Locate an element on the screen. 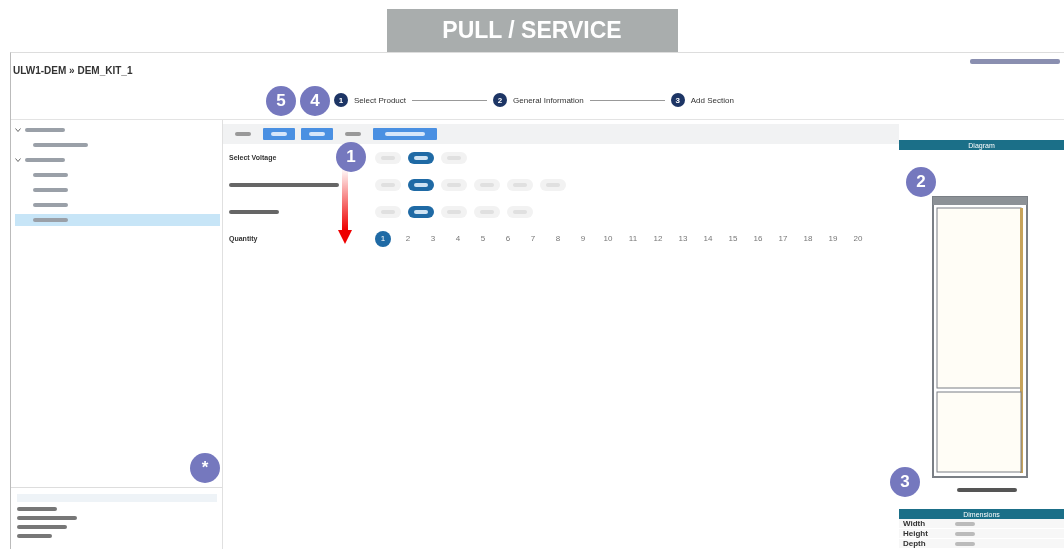  tree-item is located at coordinates (117, 220).